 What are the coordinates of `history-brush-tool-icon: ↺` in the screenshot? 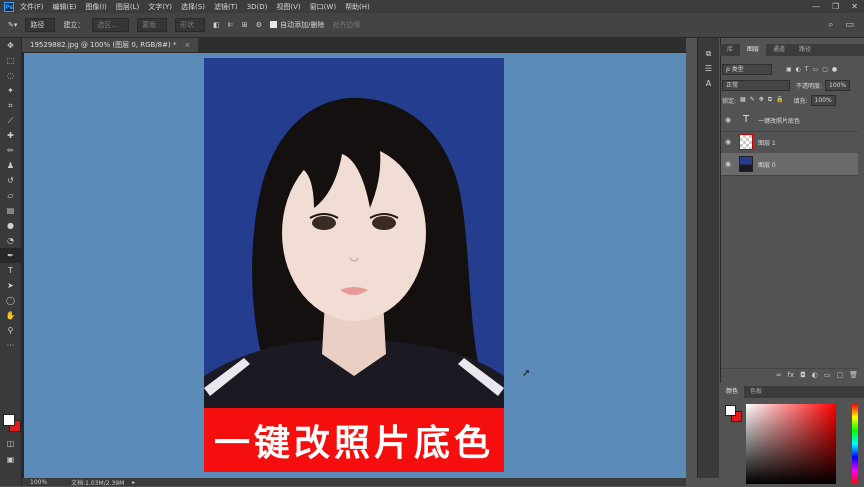 It's located at (10, 180).